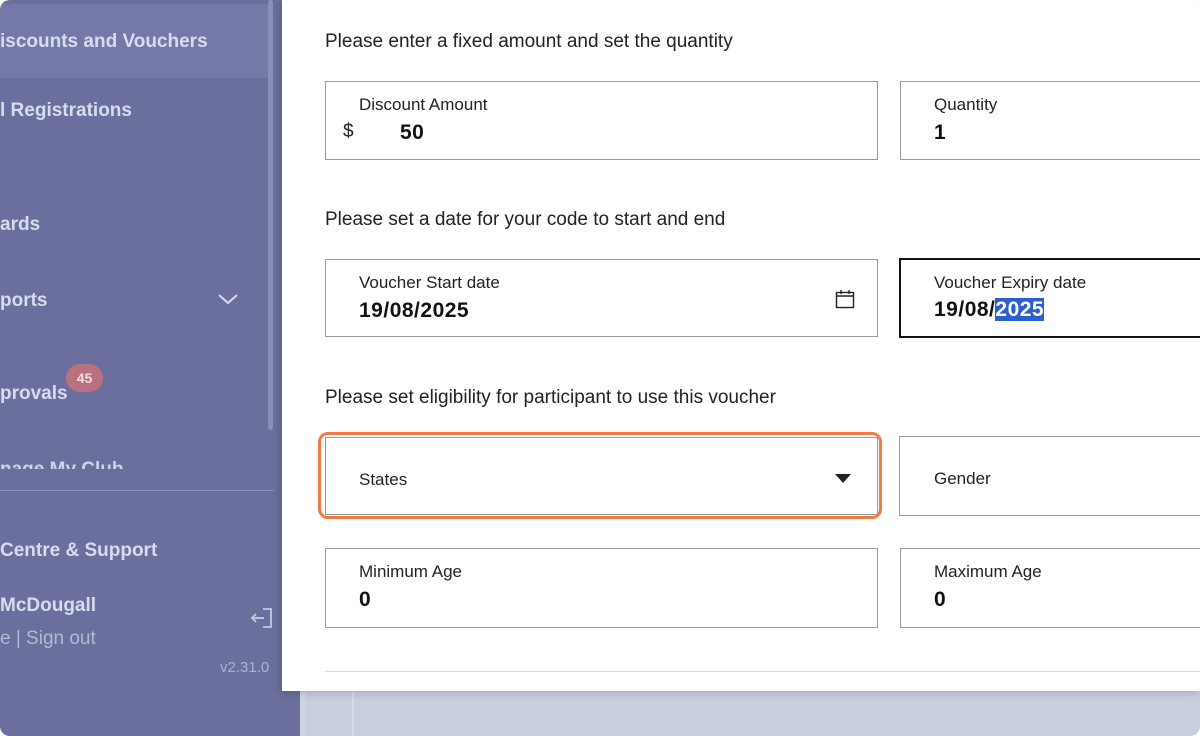 This screenshot has width=1200, height=736. I want to click on sidebar-item-manage-club: nage My Club, so click(75, 462).